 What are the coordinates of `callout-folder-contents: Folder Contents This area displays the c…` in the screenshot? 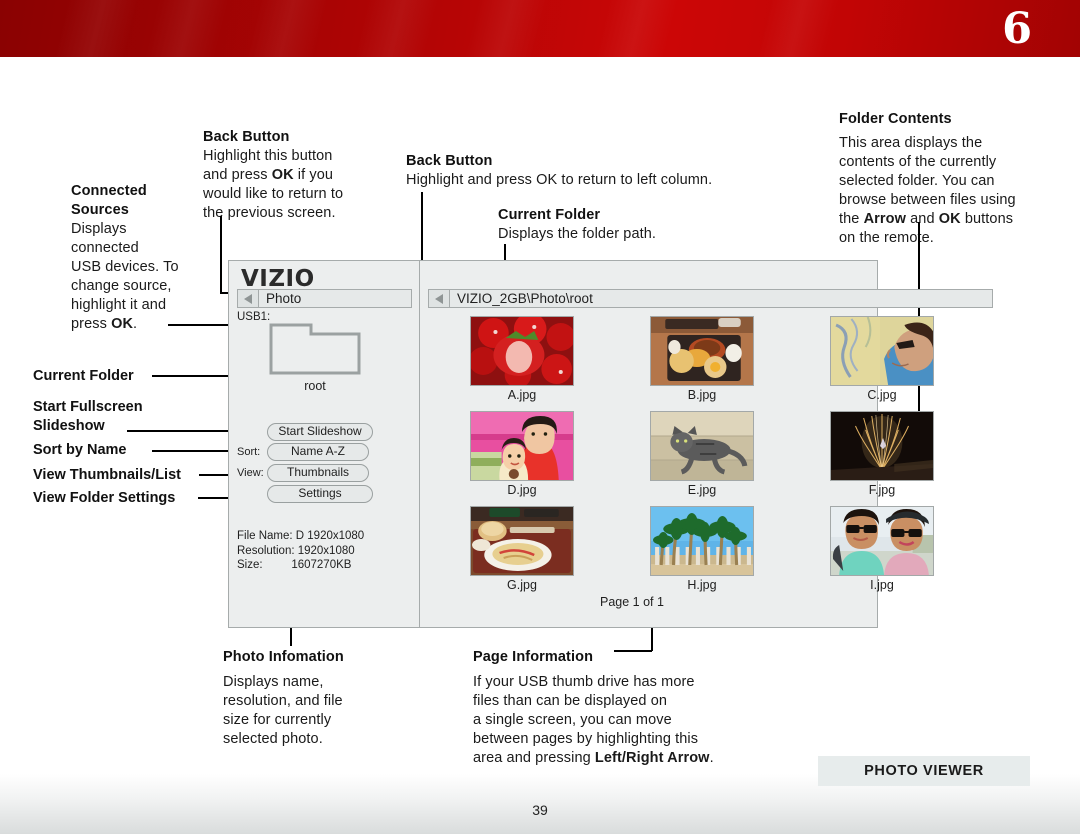 It's located at (946, 179).